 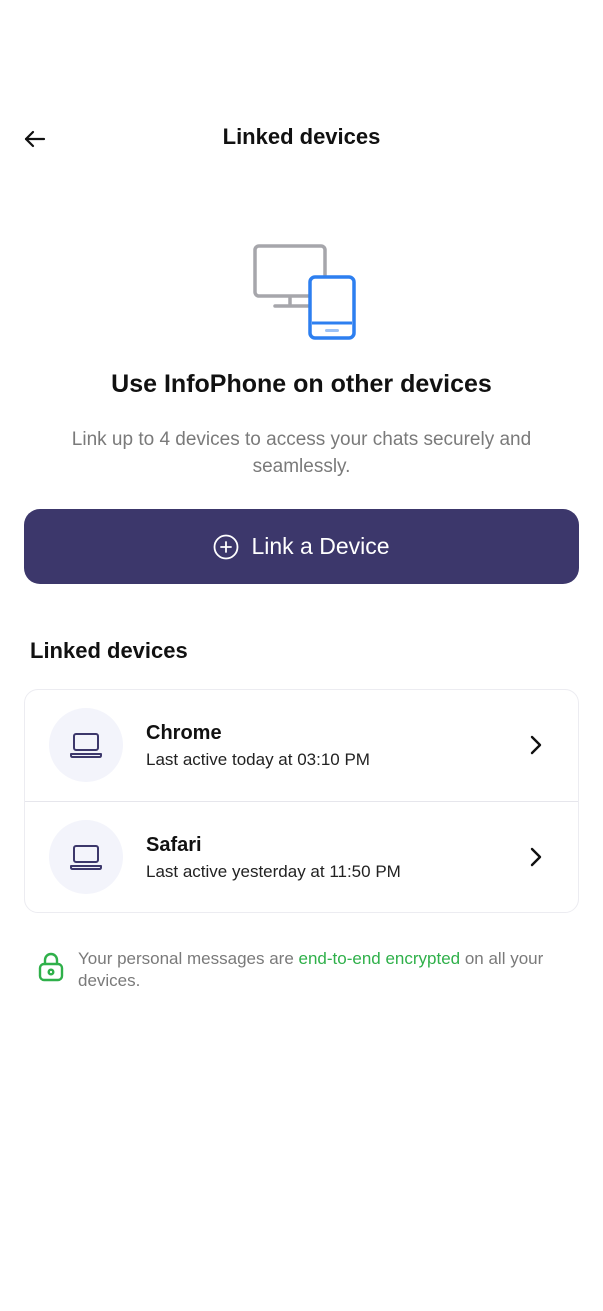 What do you see at coordinates (320, 546) in the screenshot?
I see `link-device-label: Link a Device` at bounding box center [320, 546].